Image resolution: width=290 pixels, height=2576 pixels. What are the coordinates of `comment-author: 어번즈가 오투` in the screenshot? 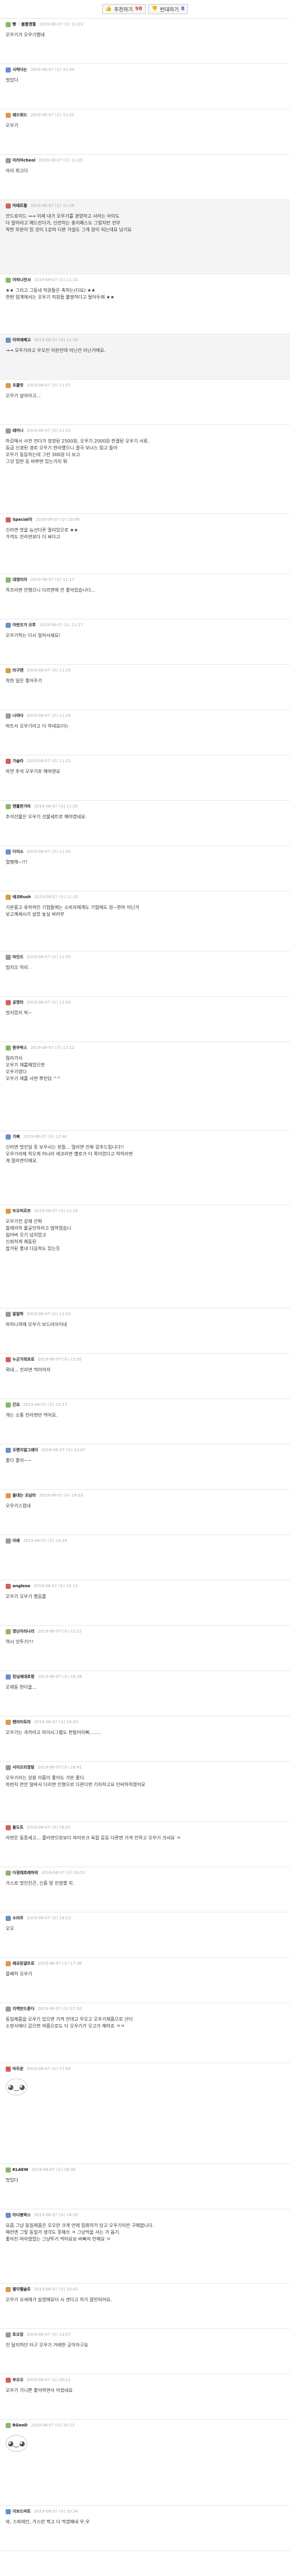 It's located at (24, 625).